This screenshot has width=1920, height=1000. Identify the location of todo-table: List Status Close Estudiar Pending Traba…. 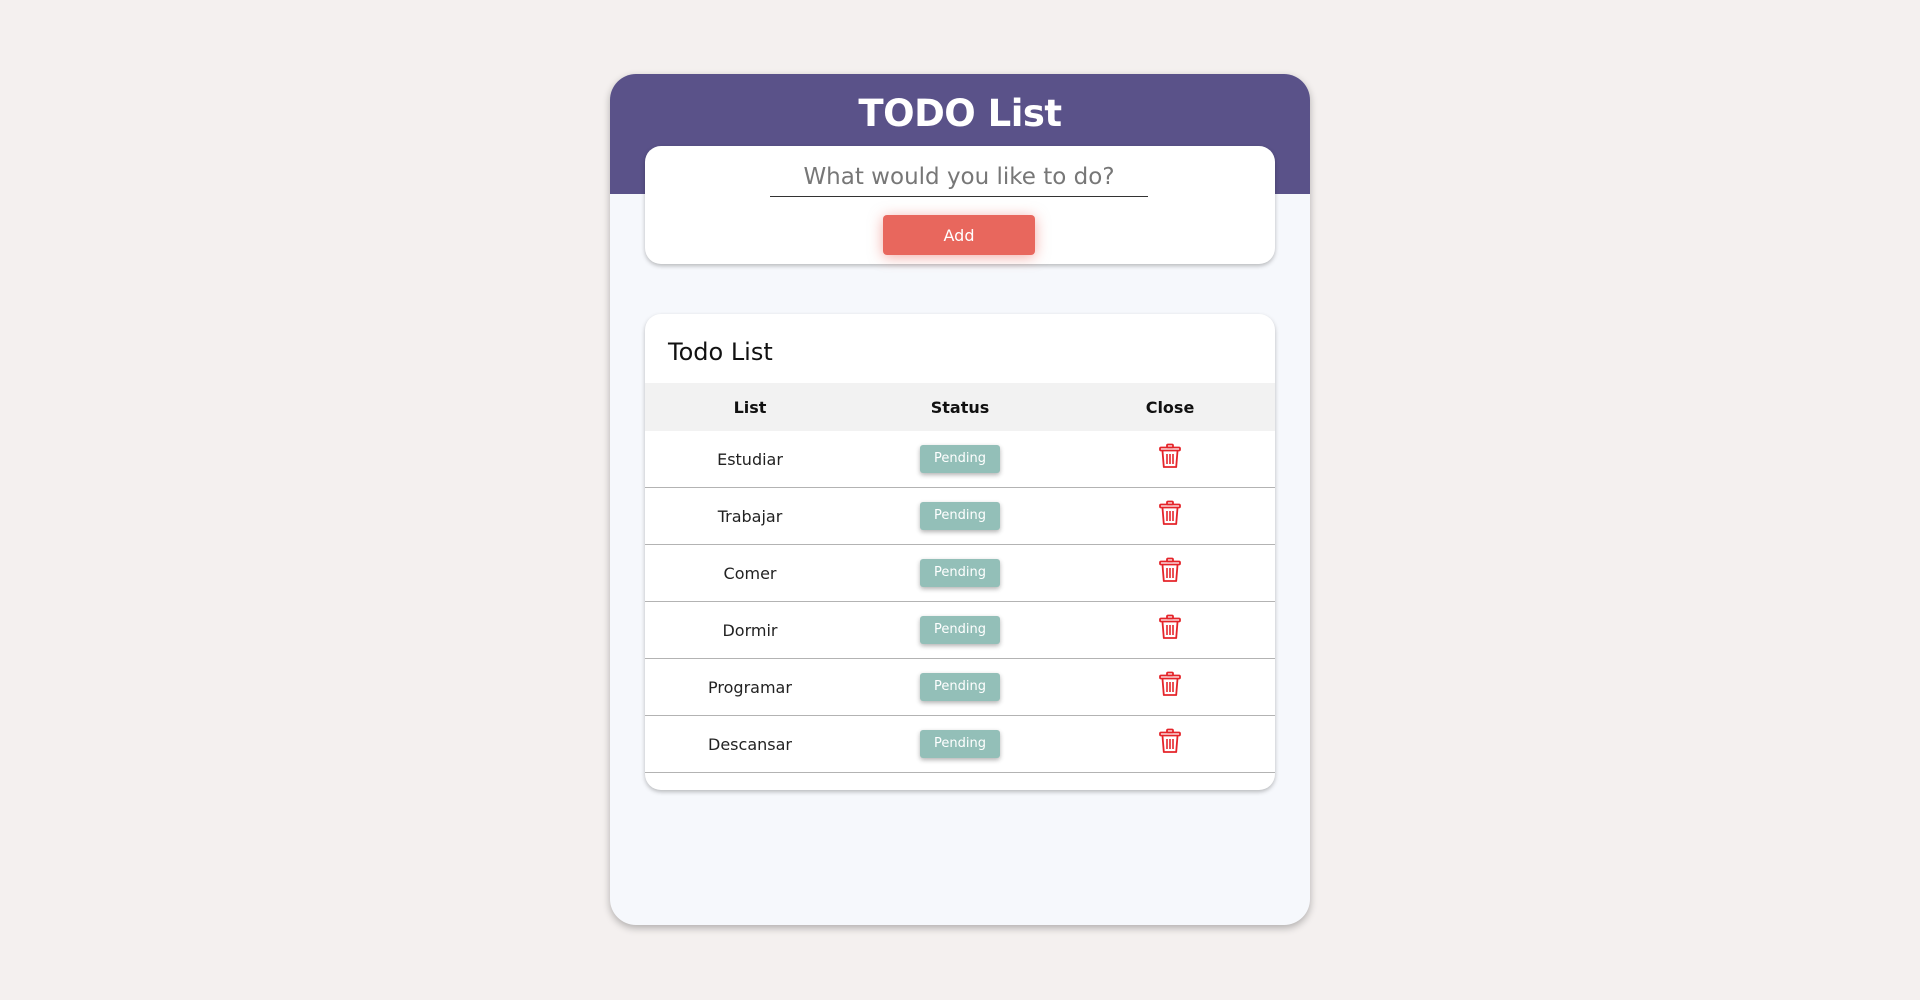
(960, 578).